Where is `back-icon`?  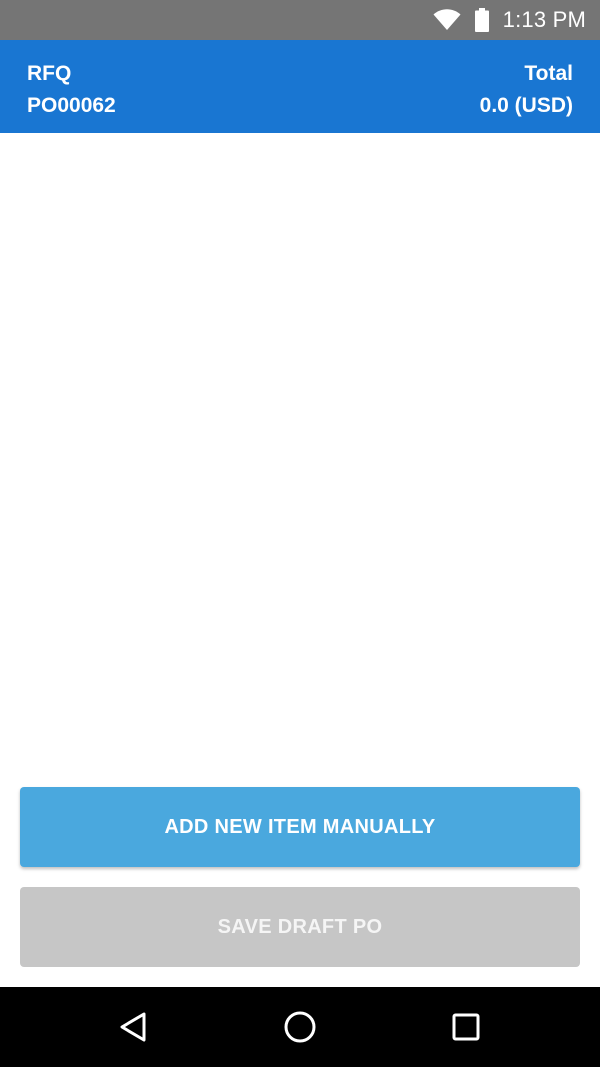
back-icon is located at coordinates (134, 1027).